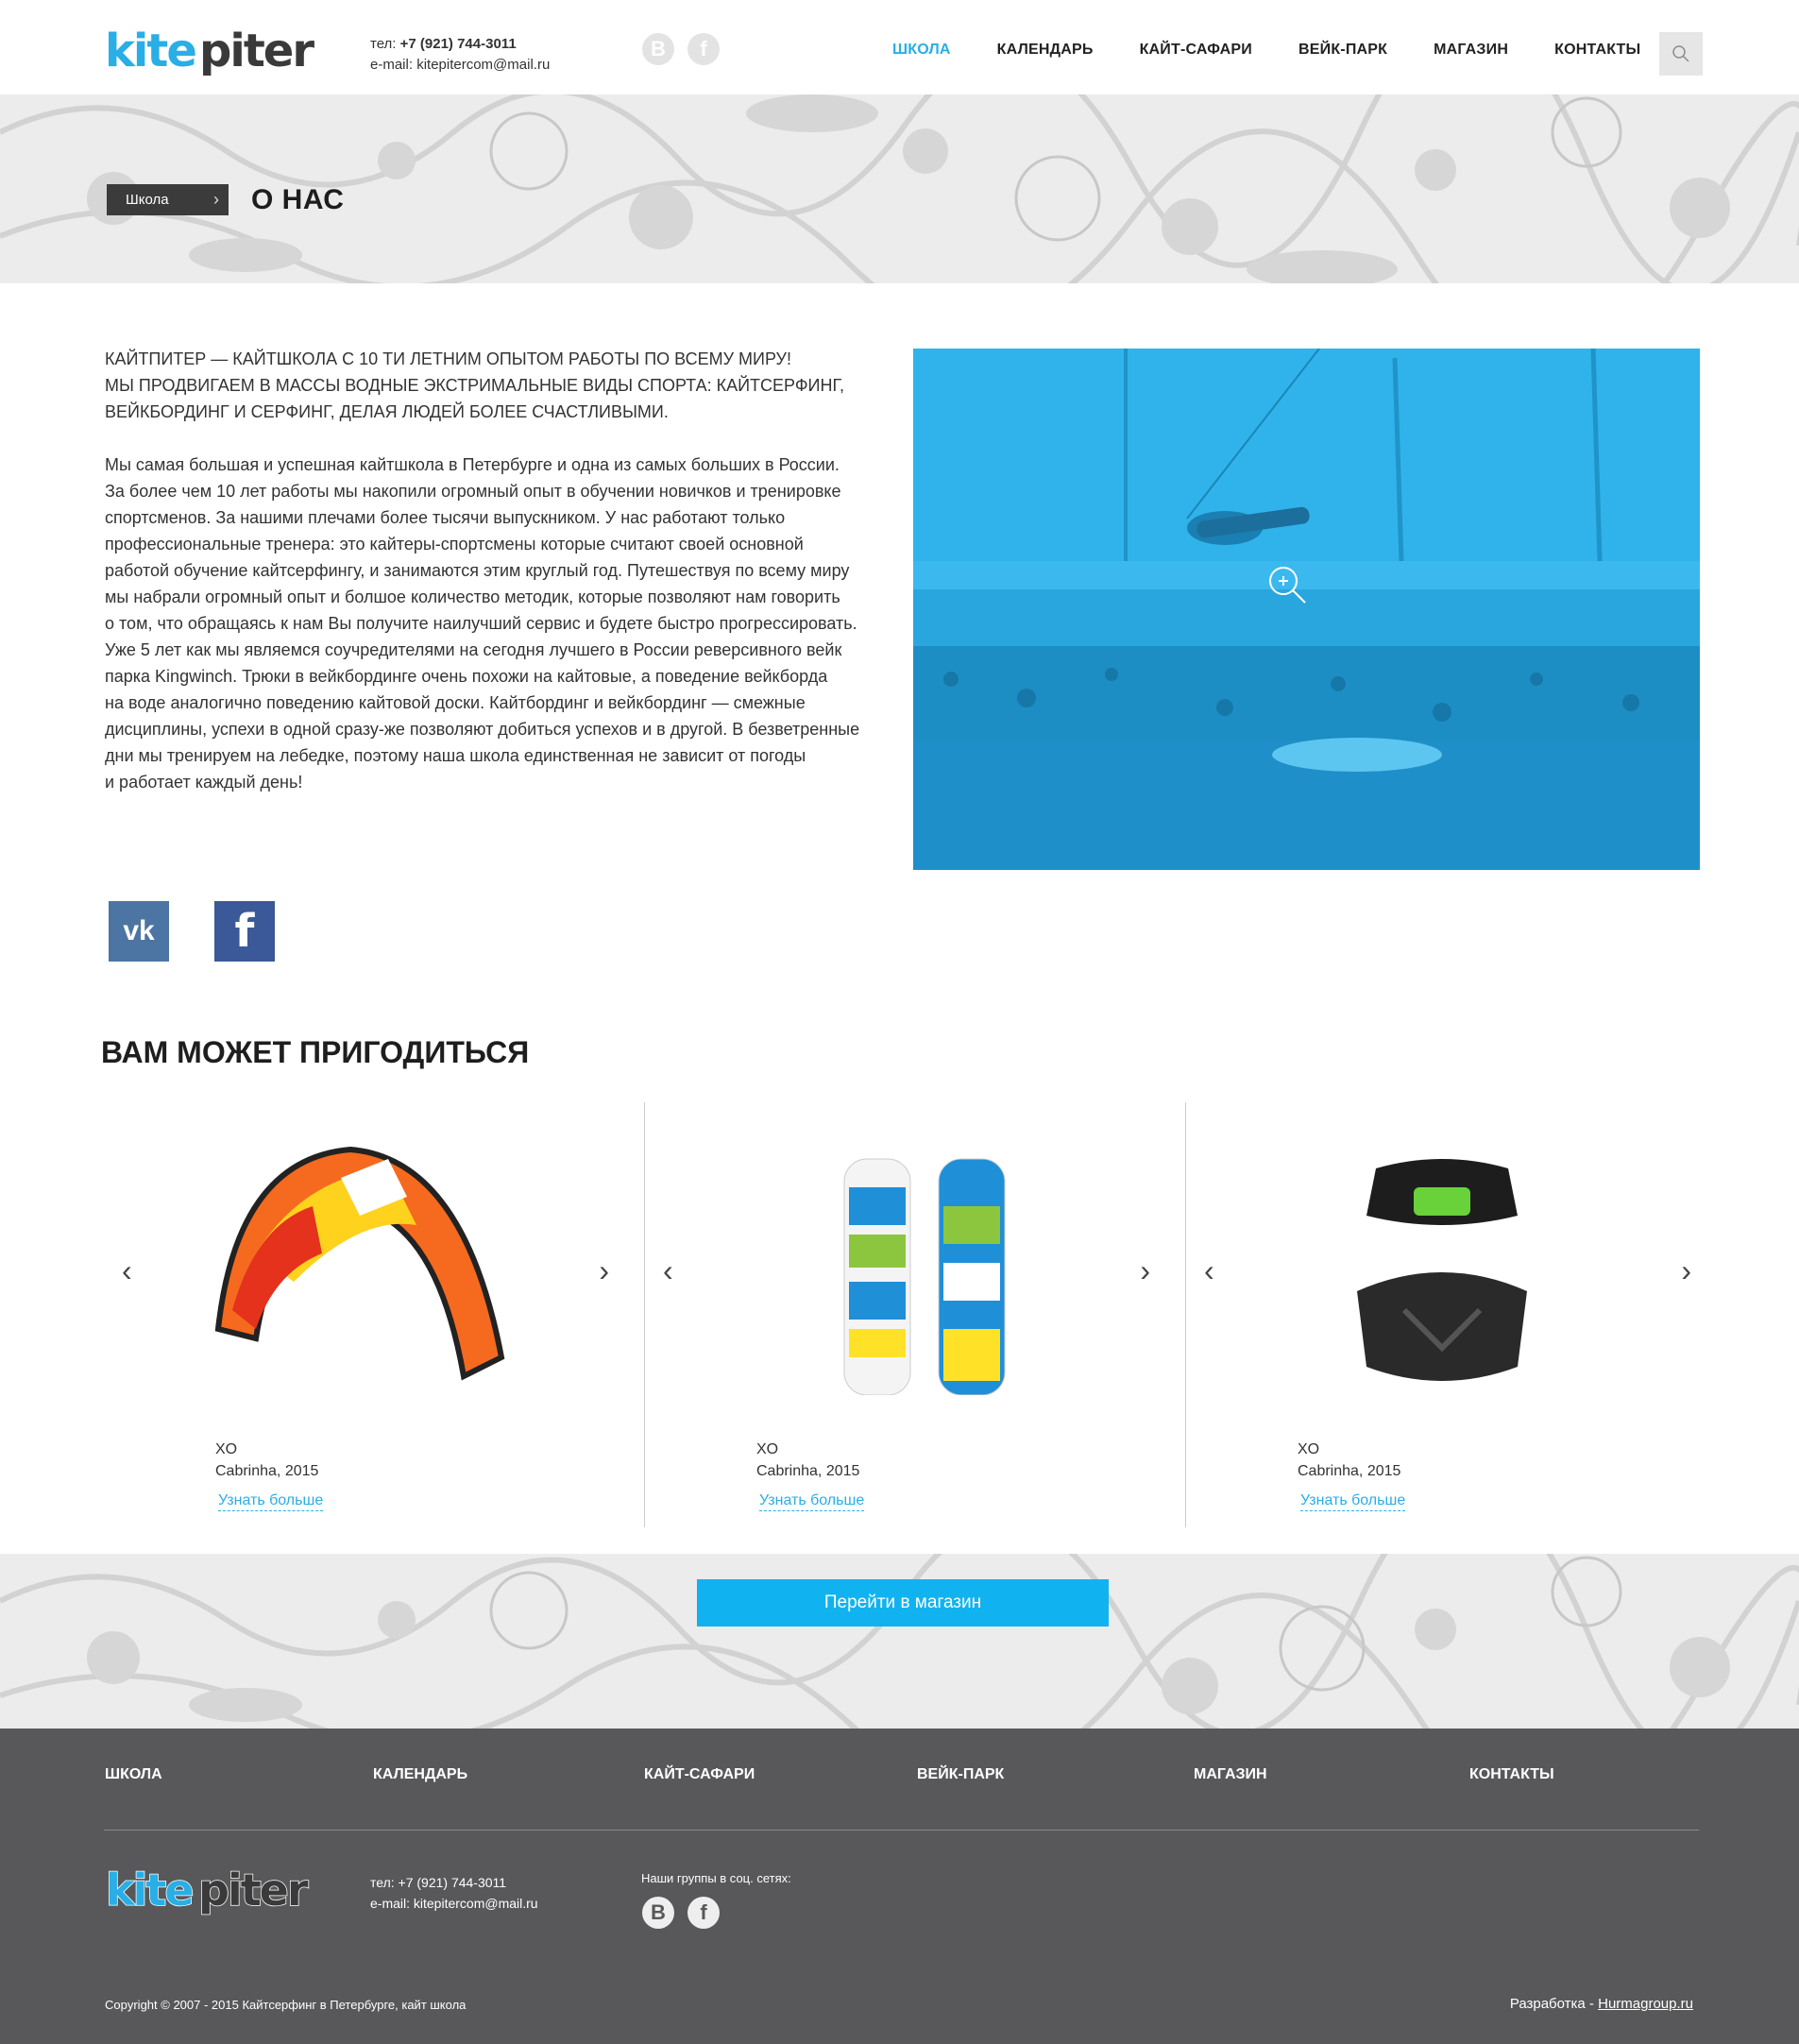 This screenshot has width=1799, height=2044. Describe the element at coordinates (454, 1882) in the screenshot. I see `footer-phone: тел: +7 (921) 744-3011` at that location.